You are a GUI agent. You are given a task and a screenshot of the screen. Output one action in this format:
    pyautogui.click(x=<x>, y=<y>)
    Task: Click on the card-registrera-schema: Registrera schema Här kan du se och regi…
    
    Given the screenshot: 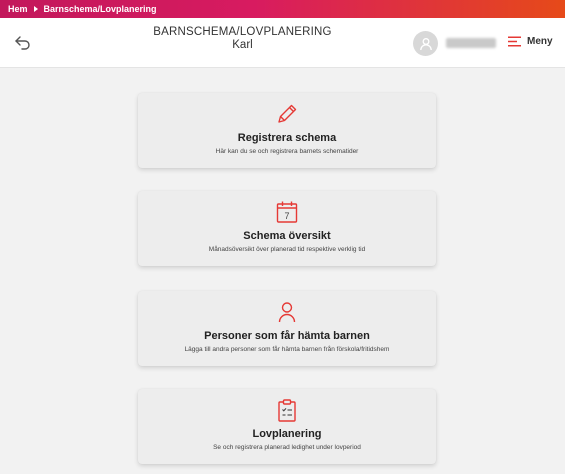 What is the action you would take?
    pyautogui.click(x=287, y=130)
    